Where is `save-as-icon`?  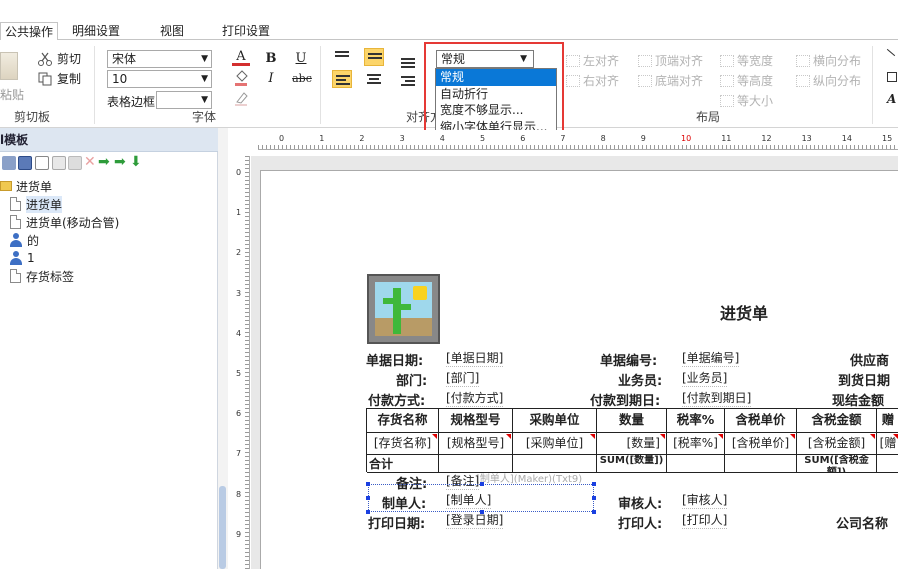 save-as-icon is located at coordinates (25, 163).